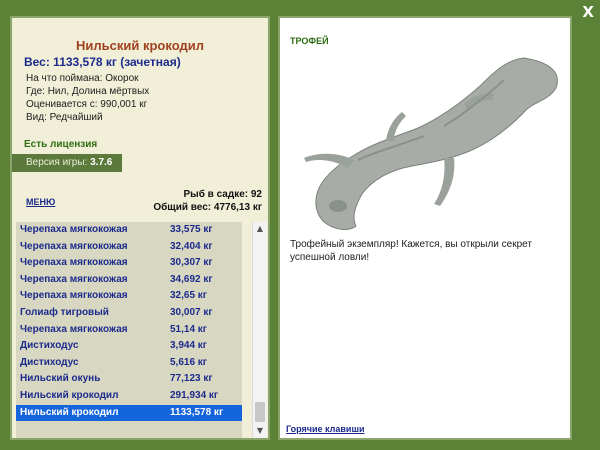 The width and height of the screenshot is (600, 450). What do you see at coordinates (188, 296) in the screenshot?
I see `catch-fish-weight: 32,65 кг` at bounding box center [188, 296].